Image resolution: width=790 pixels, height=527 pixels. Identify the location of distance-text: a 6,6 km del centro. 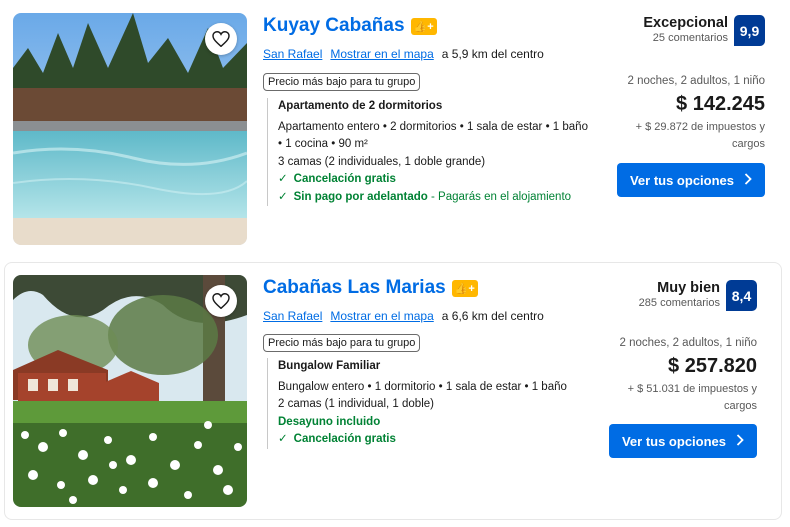
(492, 316).